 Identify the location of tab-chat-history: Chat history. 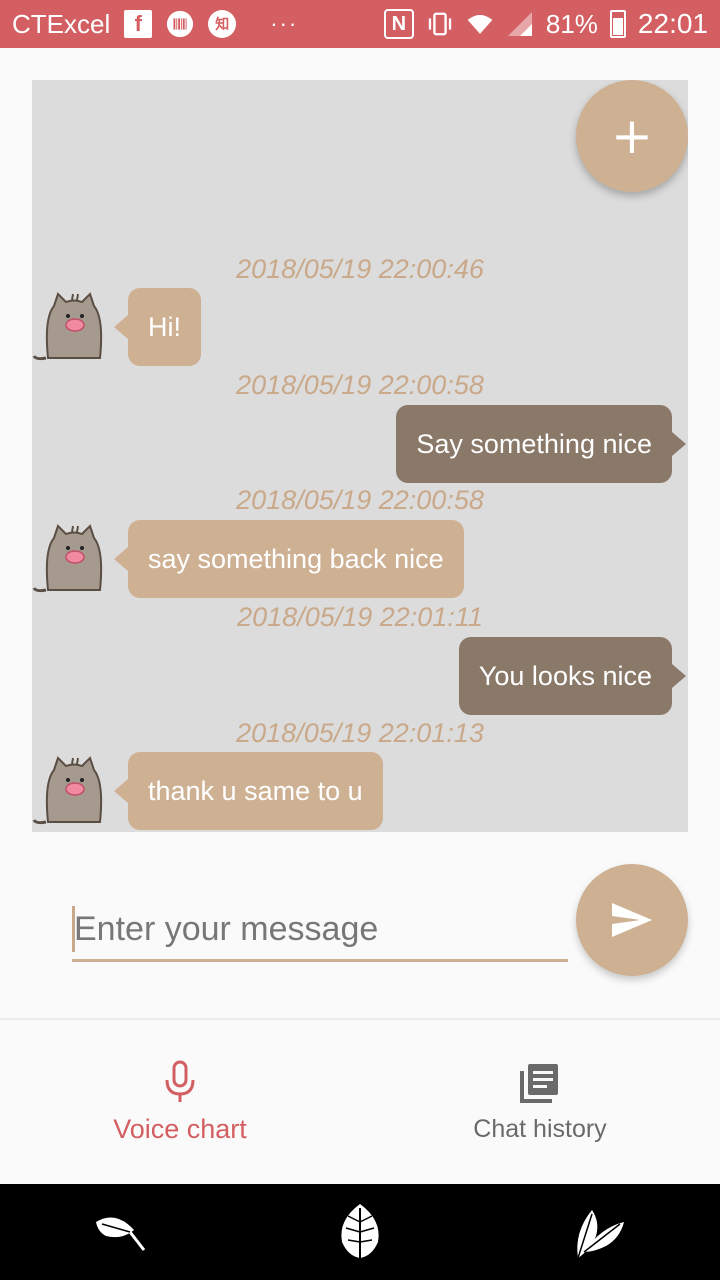
(540, 1102).